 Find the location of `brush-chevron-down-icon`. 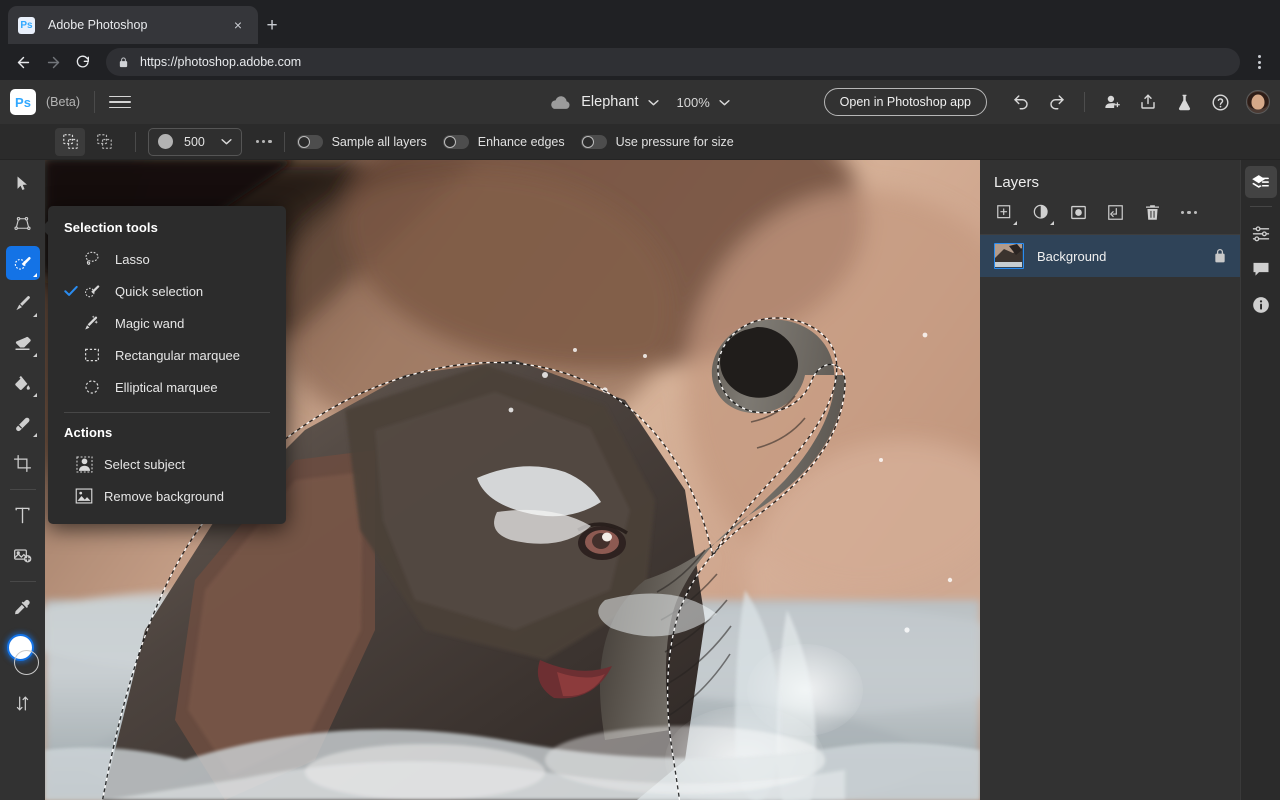

brush-chevron-down-icon is located at coordinates (226, 141).